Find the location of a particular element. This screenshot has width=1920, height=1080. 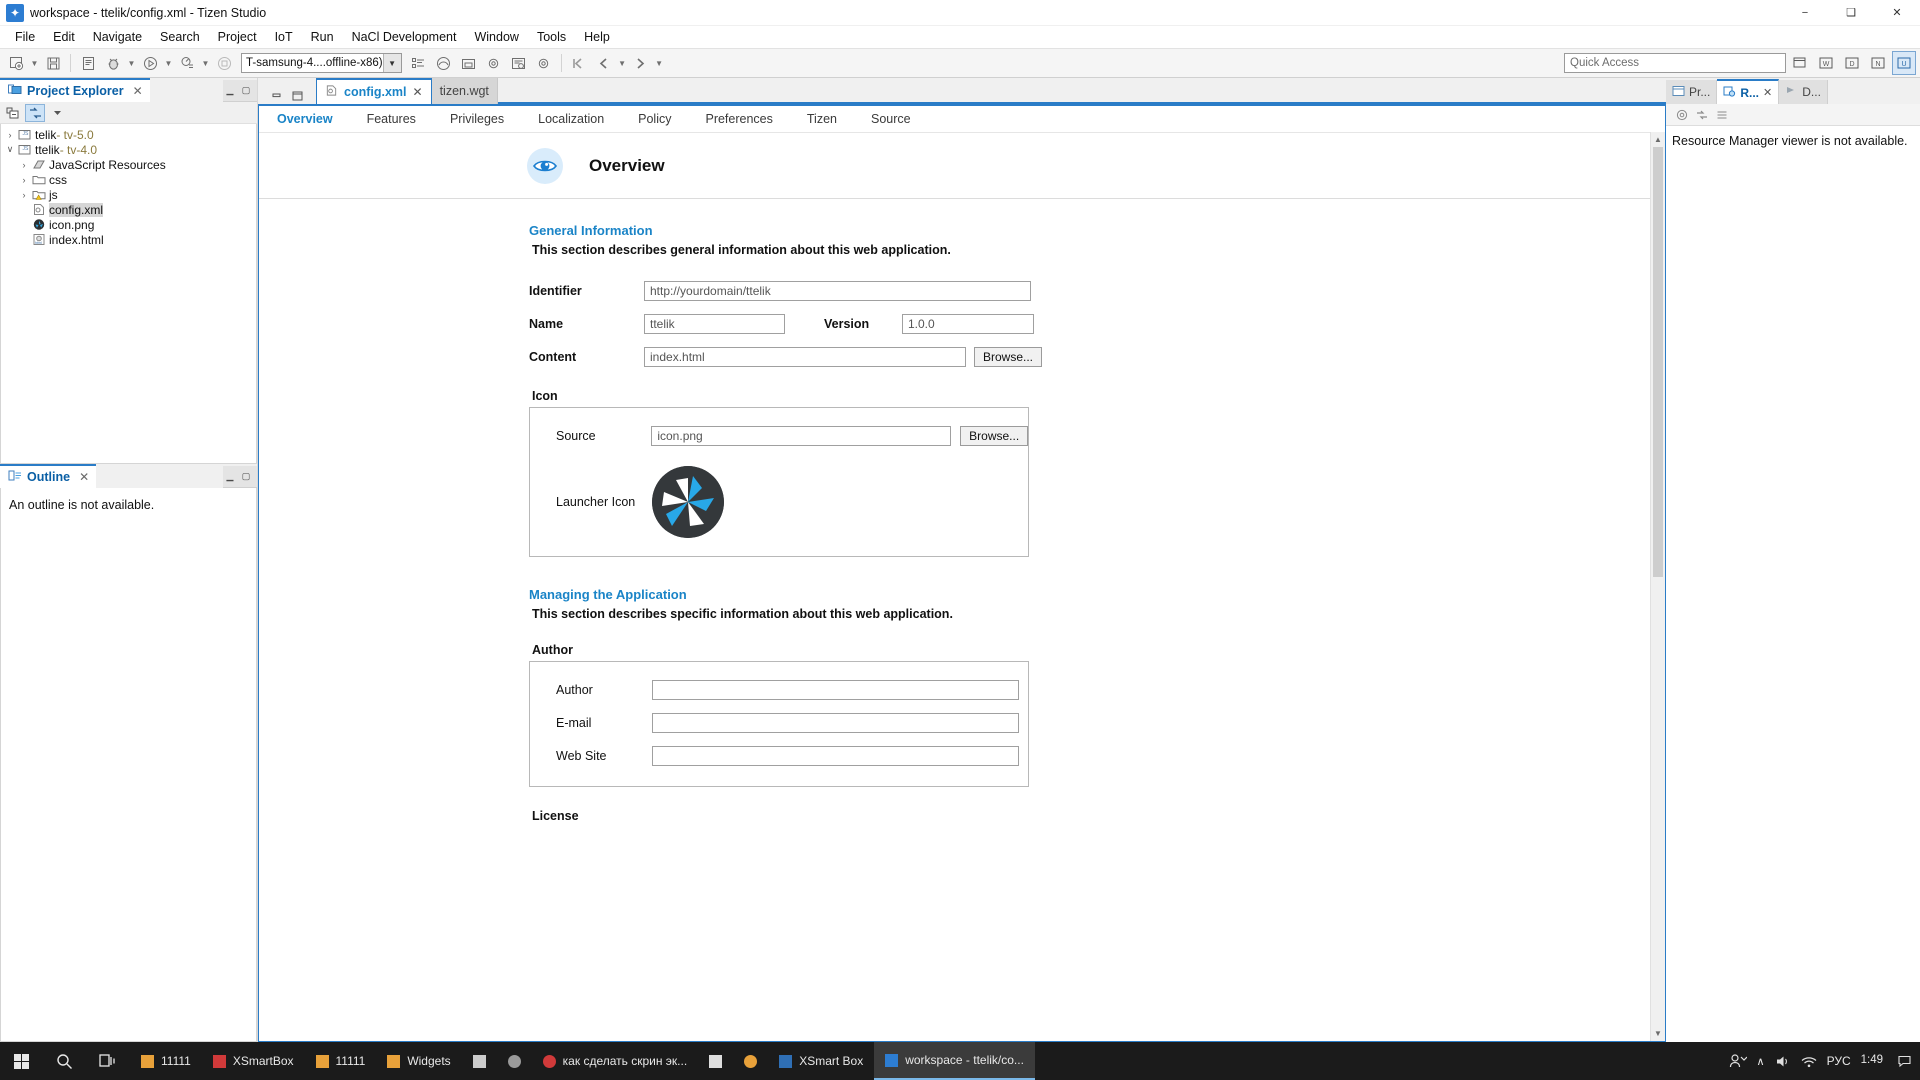

project-explorer-tab: Project Explorer ✕ is located at coordinates (75, 90).